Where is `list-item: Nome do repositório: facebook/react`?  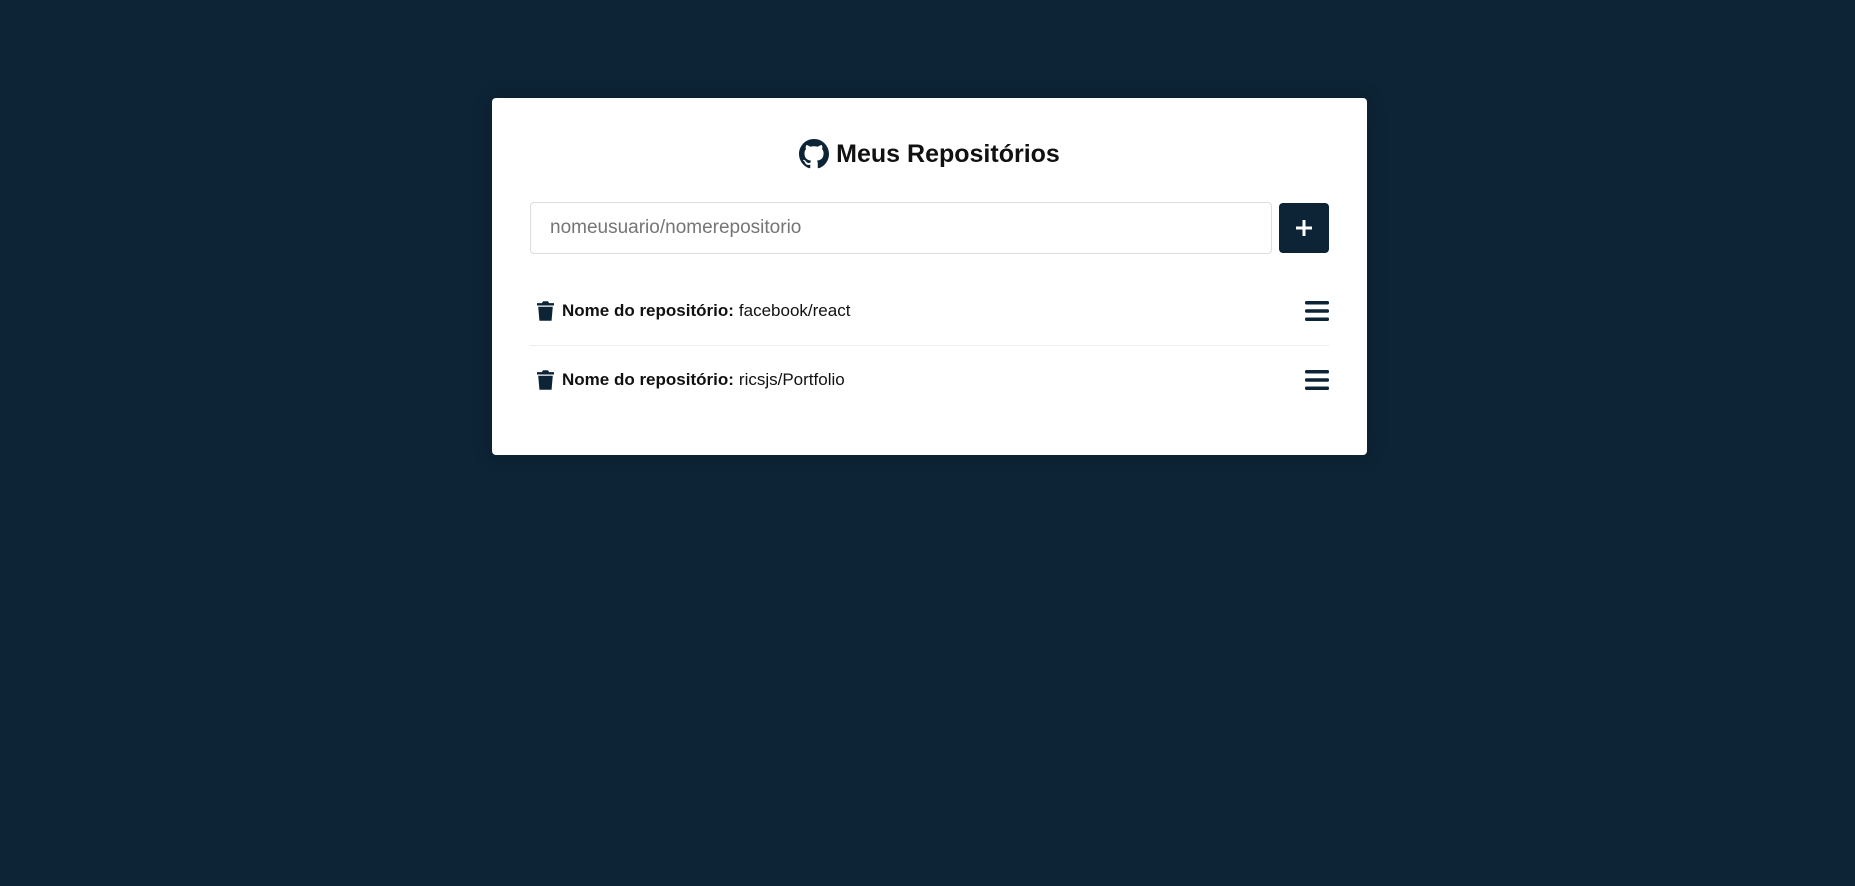
list-item: Nome do repositório: facebook/react is located at coordinates (929, 311).